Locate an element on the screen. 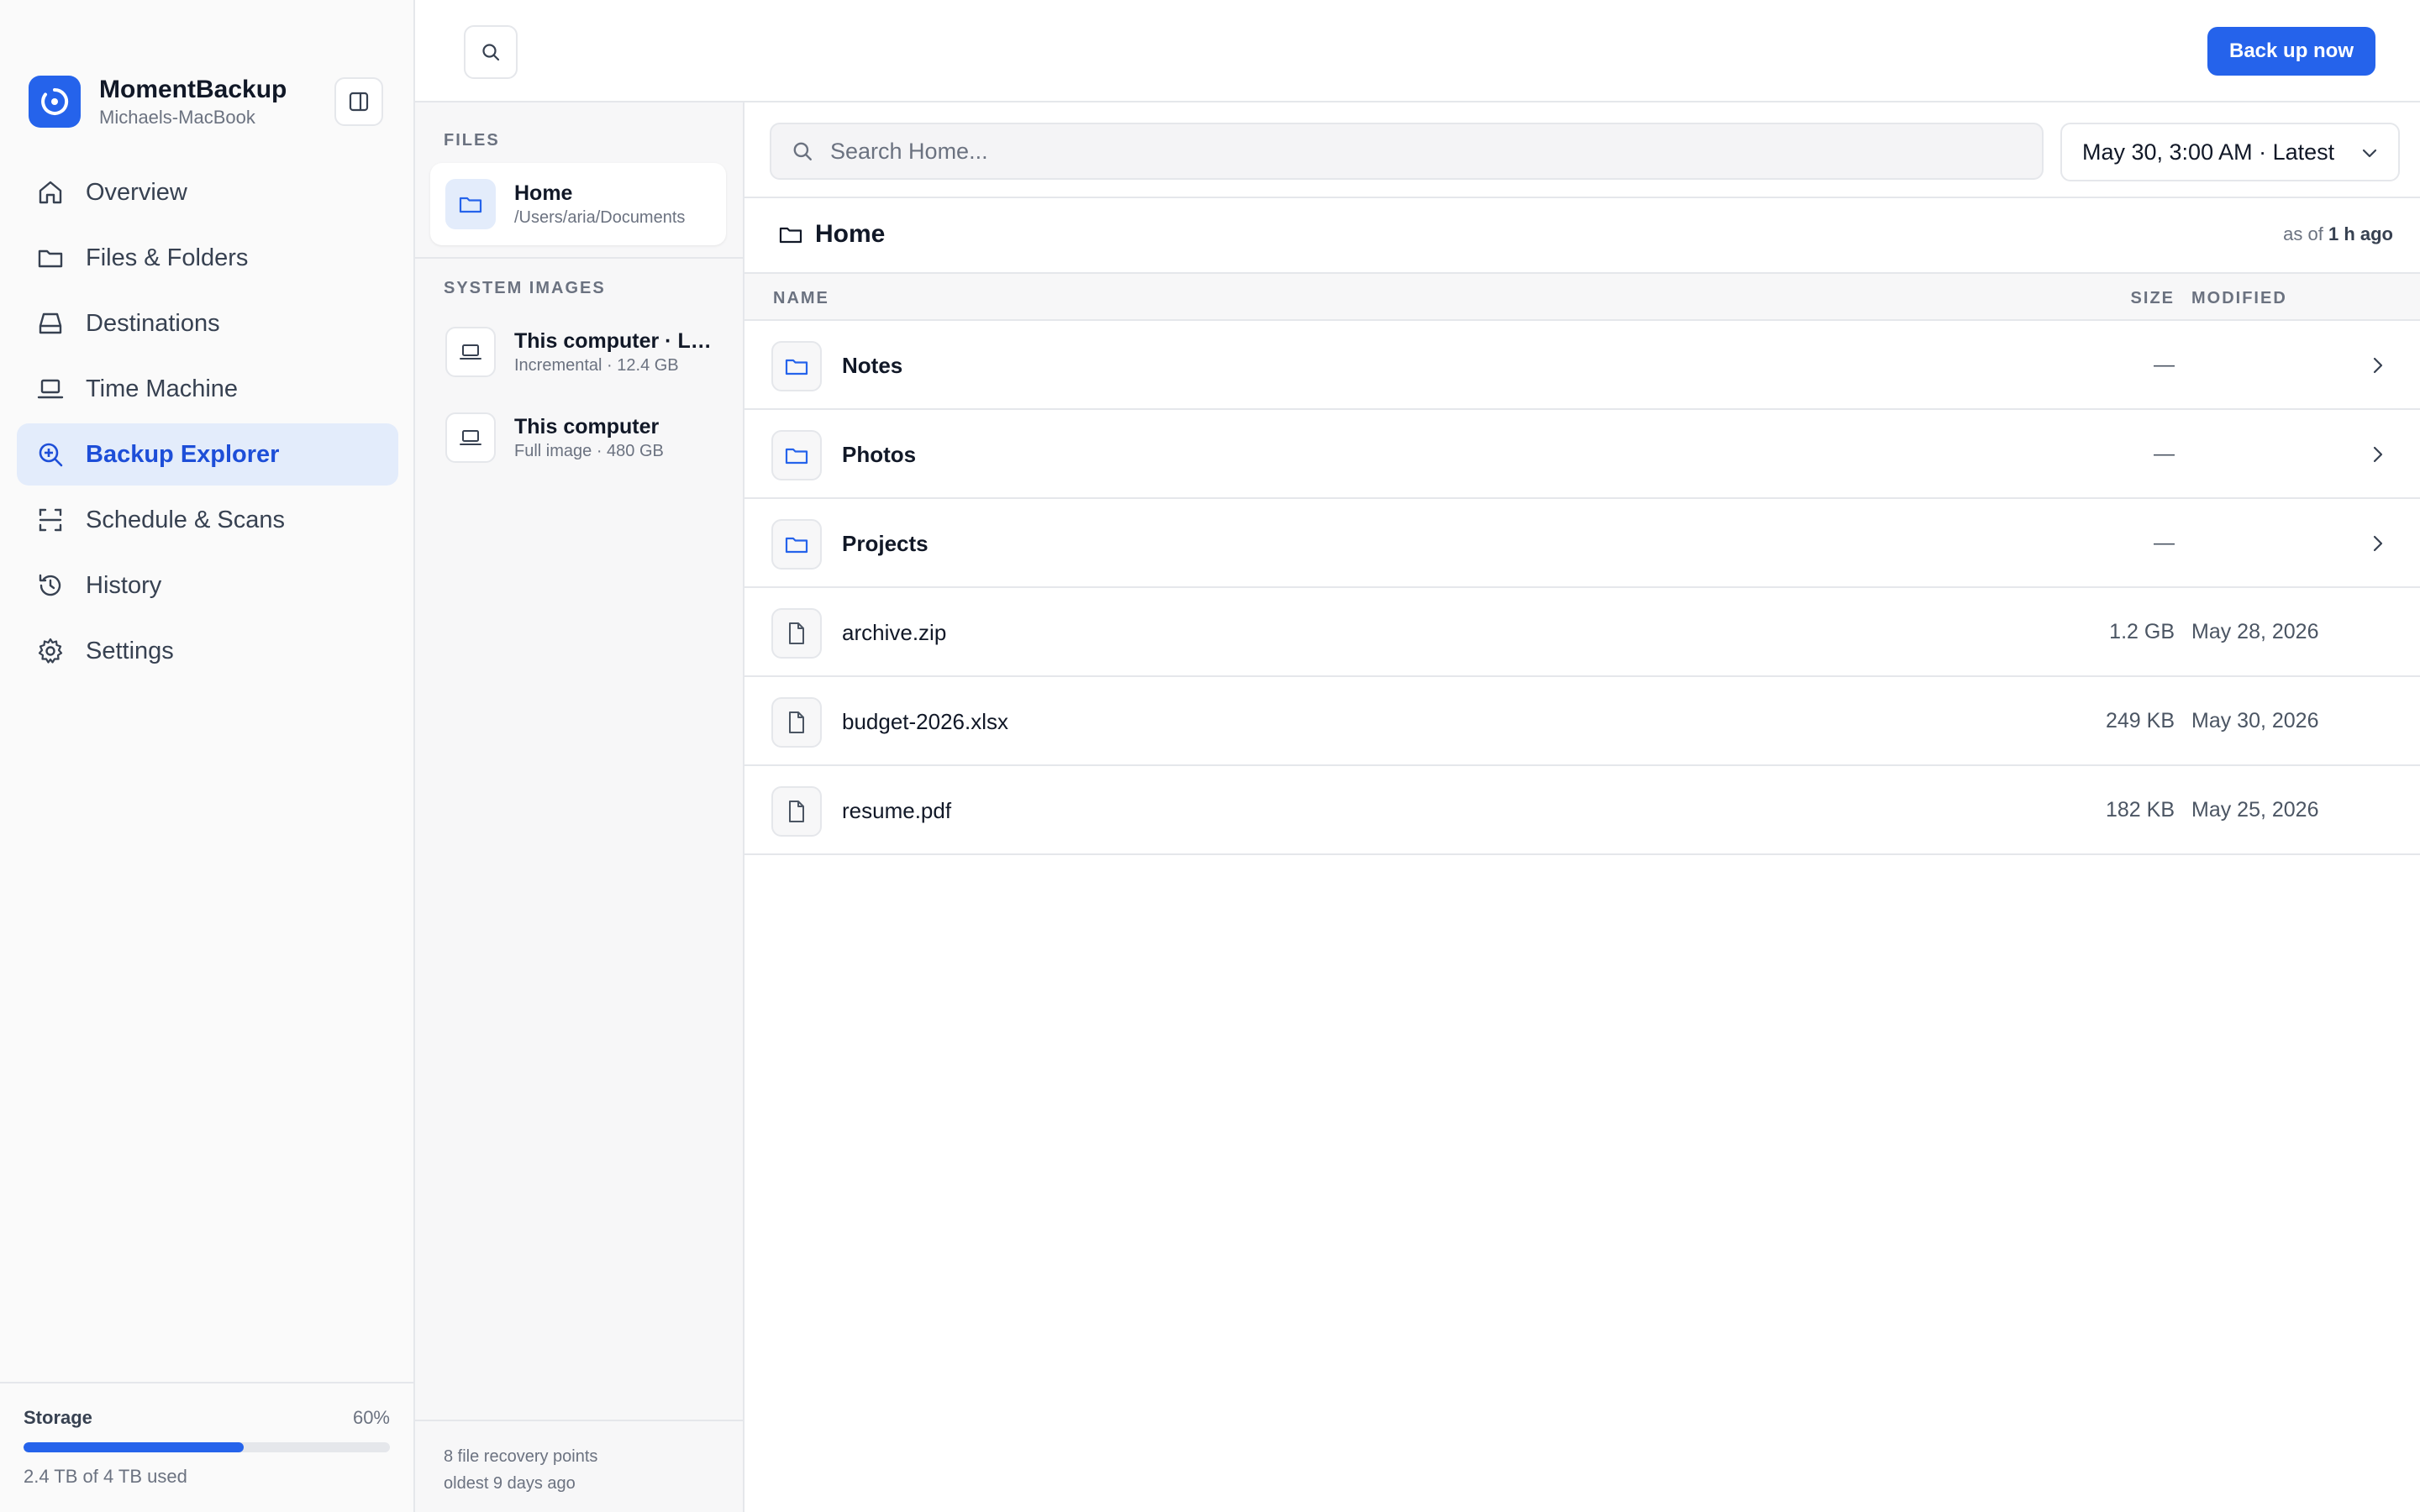 This screenshot has width=2420, height=1512. recovery-point-select: May 30, 3:00 AM · Latest is located at coordinates (2230, 152).